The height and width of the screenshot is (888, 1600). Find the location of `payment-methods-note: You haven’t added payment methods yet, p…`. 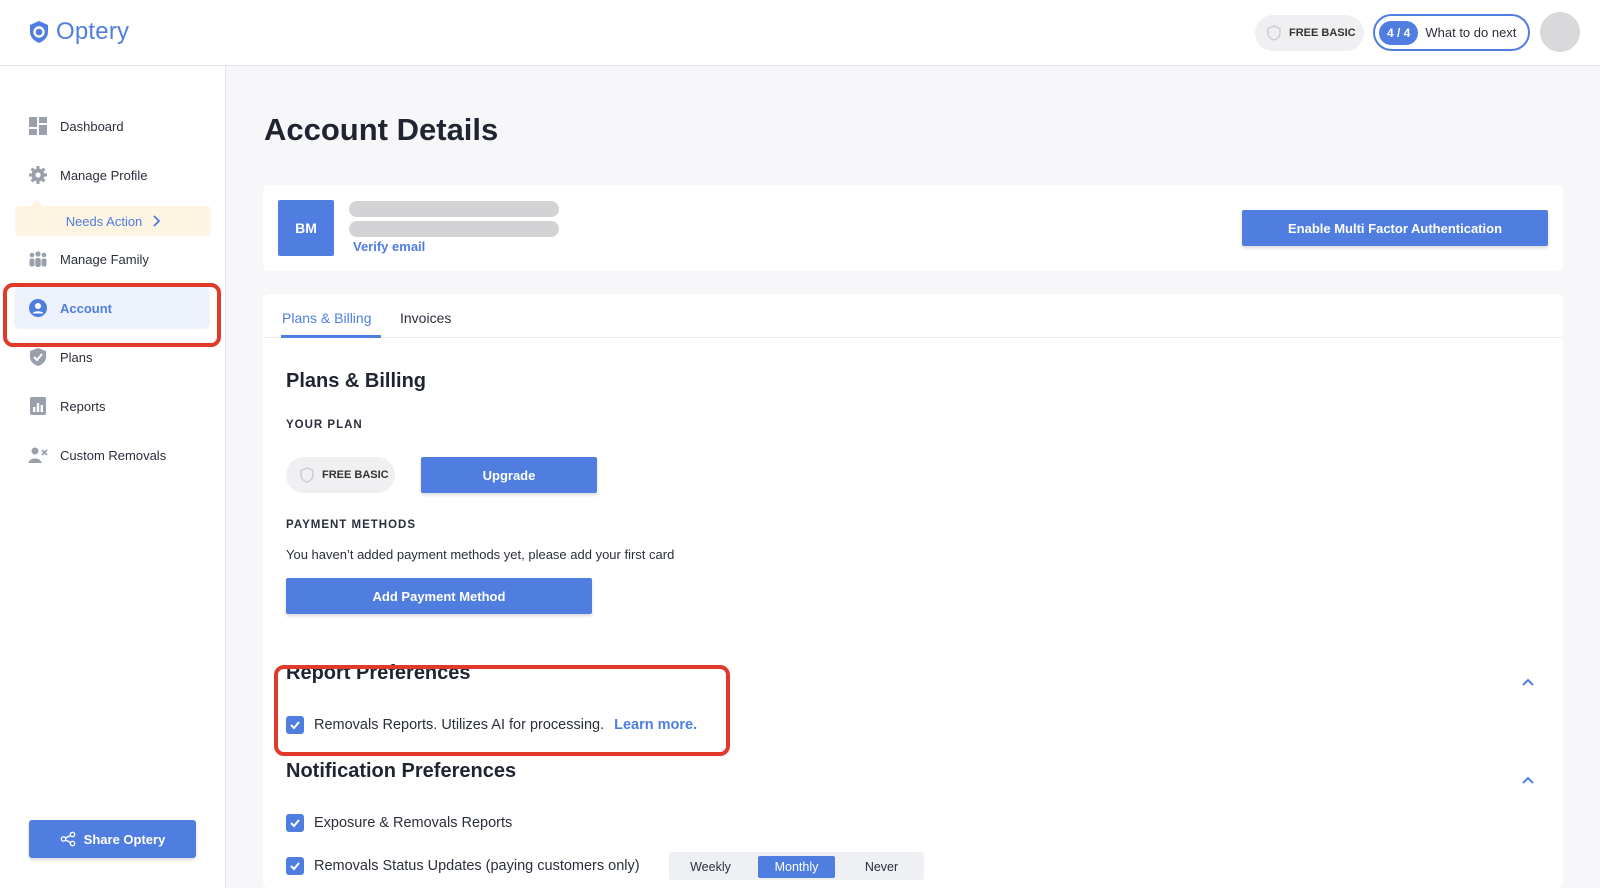

payment-methods-note: You haven’t added payment methods yet, p… is located at coordinates (480, 554).